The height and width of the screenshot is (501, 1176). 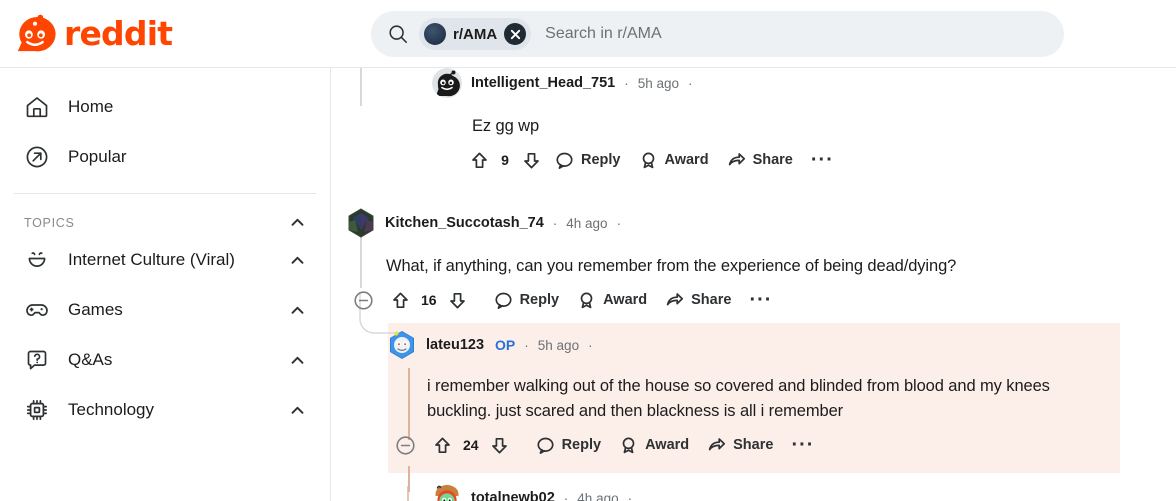 I want to click on reddit-logo-home-link: reddit, so click(x=164, y=34).